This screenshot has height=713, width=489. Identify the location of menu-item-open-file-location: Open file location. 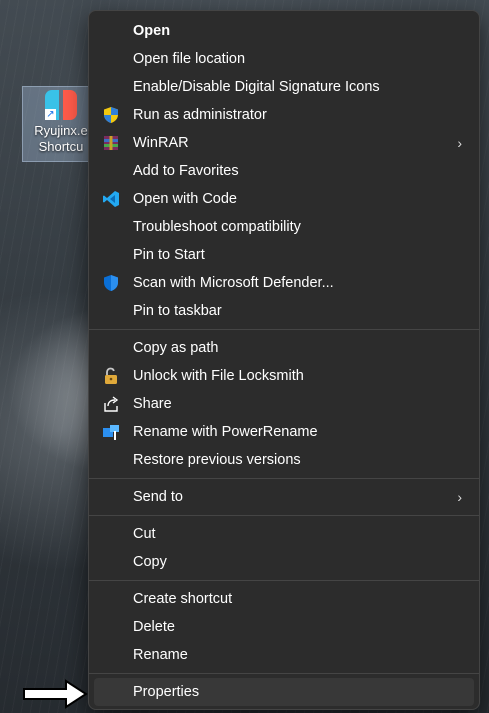
(284, 59).